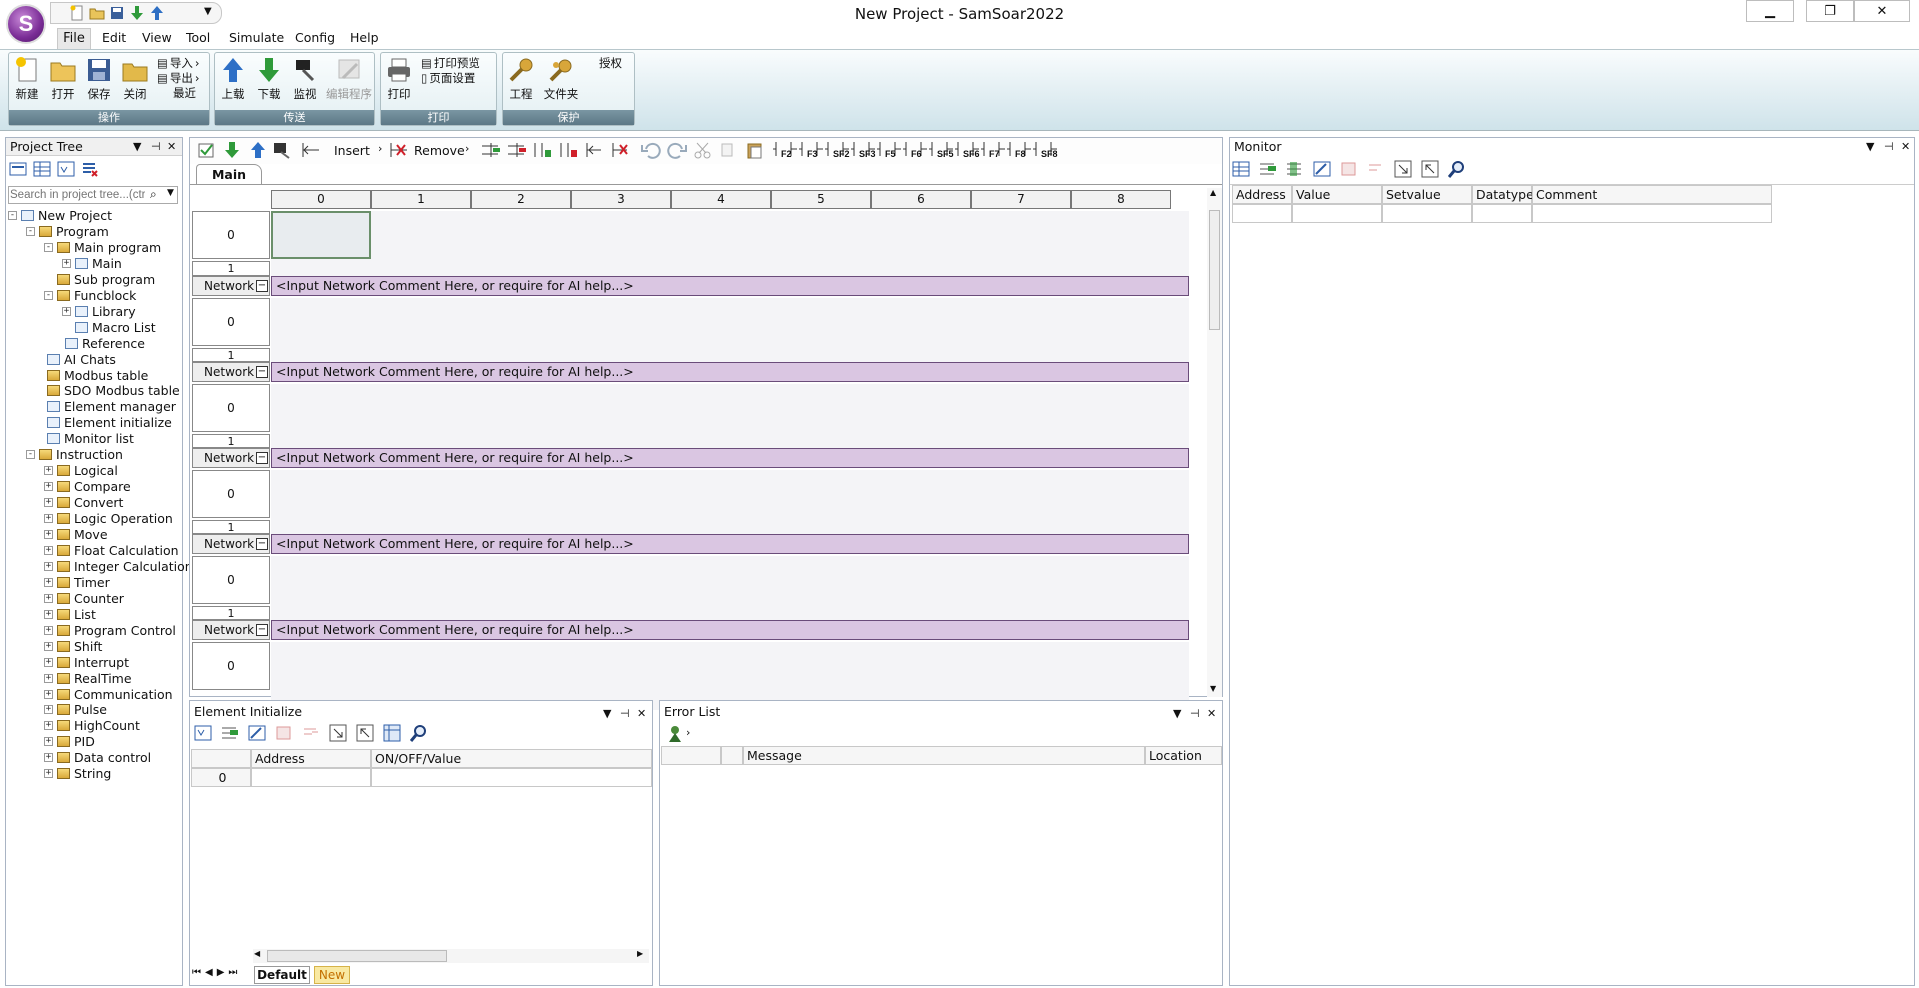  What do you see at coordinates (73, 646) in the screenshot?
I see `tree-item-shift: + Shift` at bounding box center [73, 646].